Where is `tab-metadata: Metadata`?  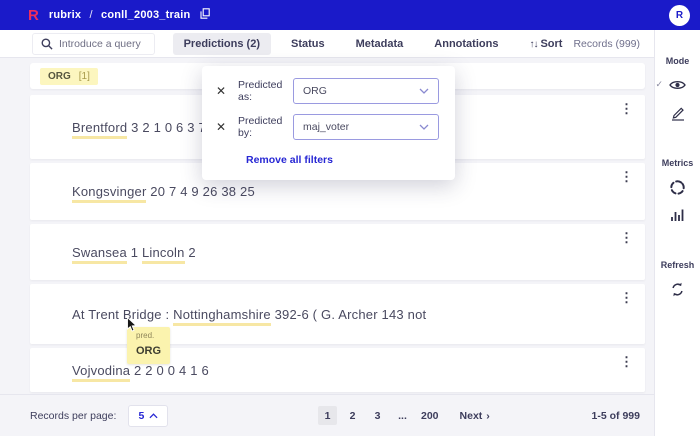 tab-metadata: Metadata is located at coordinates (380, 44).